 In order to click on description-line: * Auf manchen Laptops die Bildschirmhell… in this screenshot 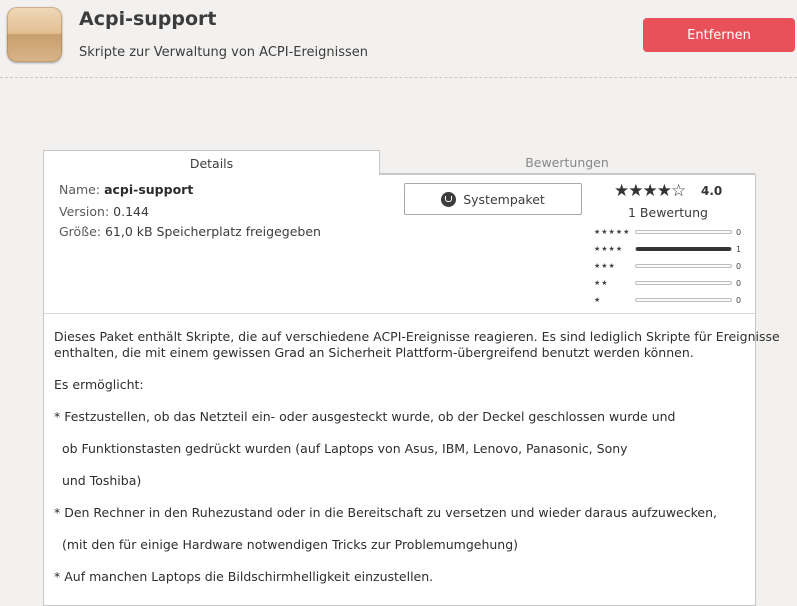, I will do `click(244, 576)`.